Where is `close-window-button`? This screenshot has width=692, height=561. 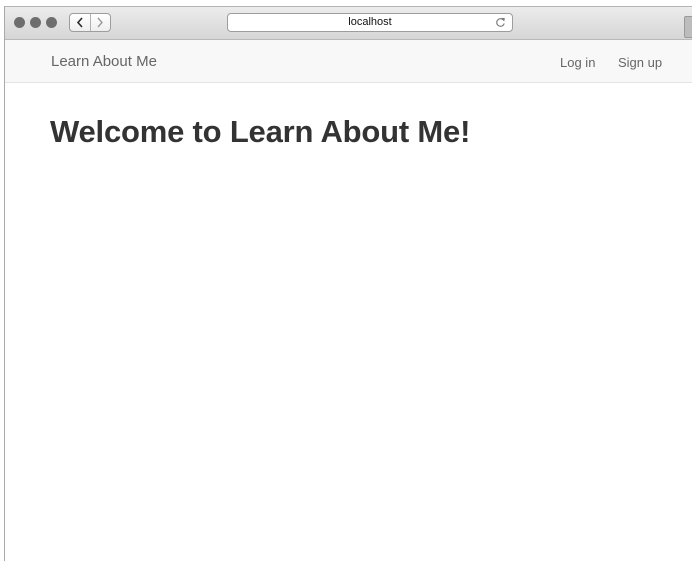
close-window-button is located at coordinates (19, 22).